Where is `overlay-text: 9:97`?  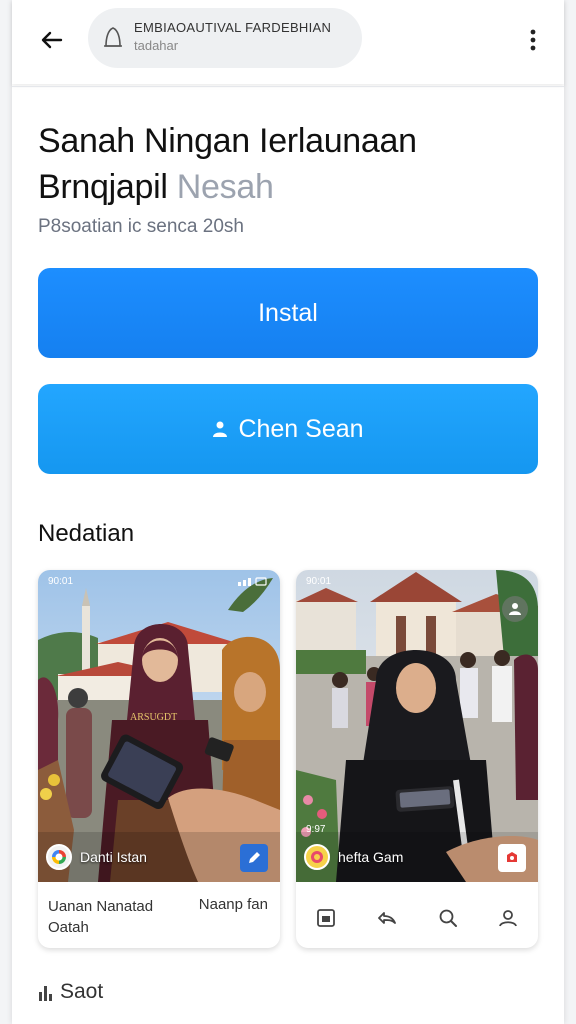 overlay-text: 9:97 is located at coordinates (316, 829).